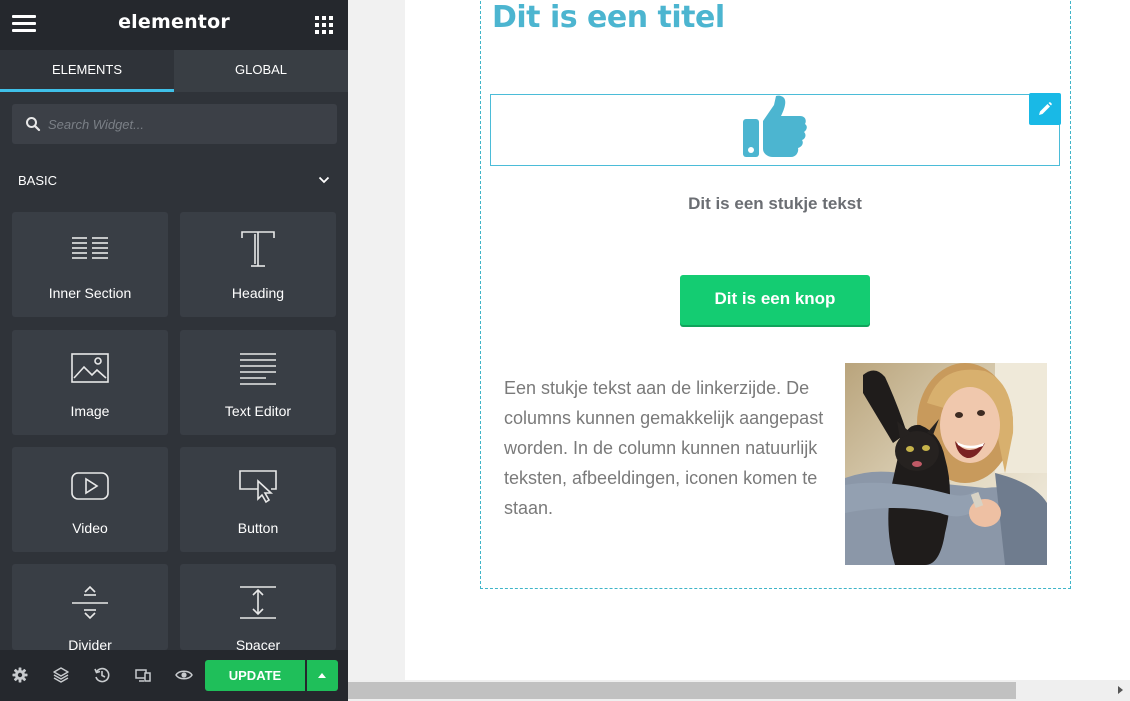  I want to click on search-icon, so click(33, 124).